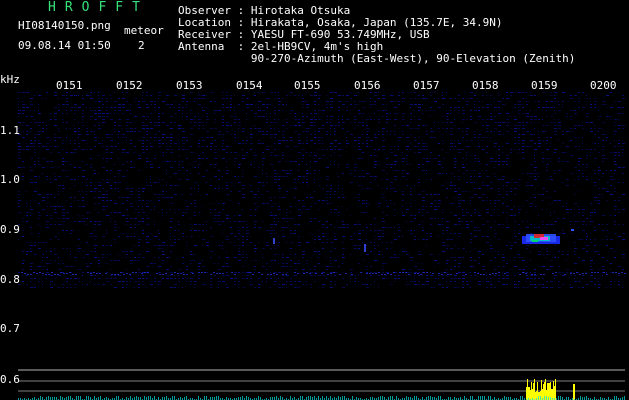  Describe the element at coordinates (485, 85) in the screenshot. I see `time-tick: 0158` at that location.